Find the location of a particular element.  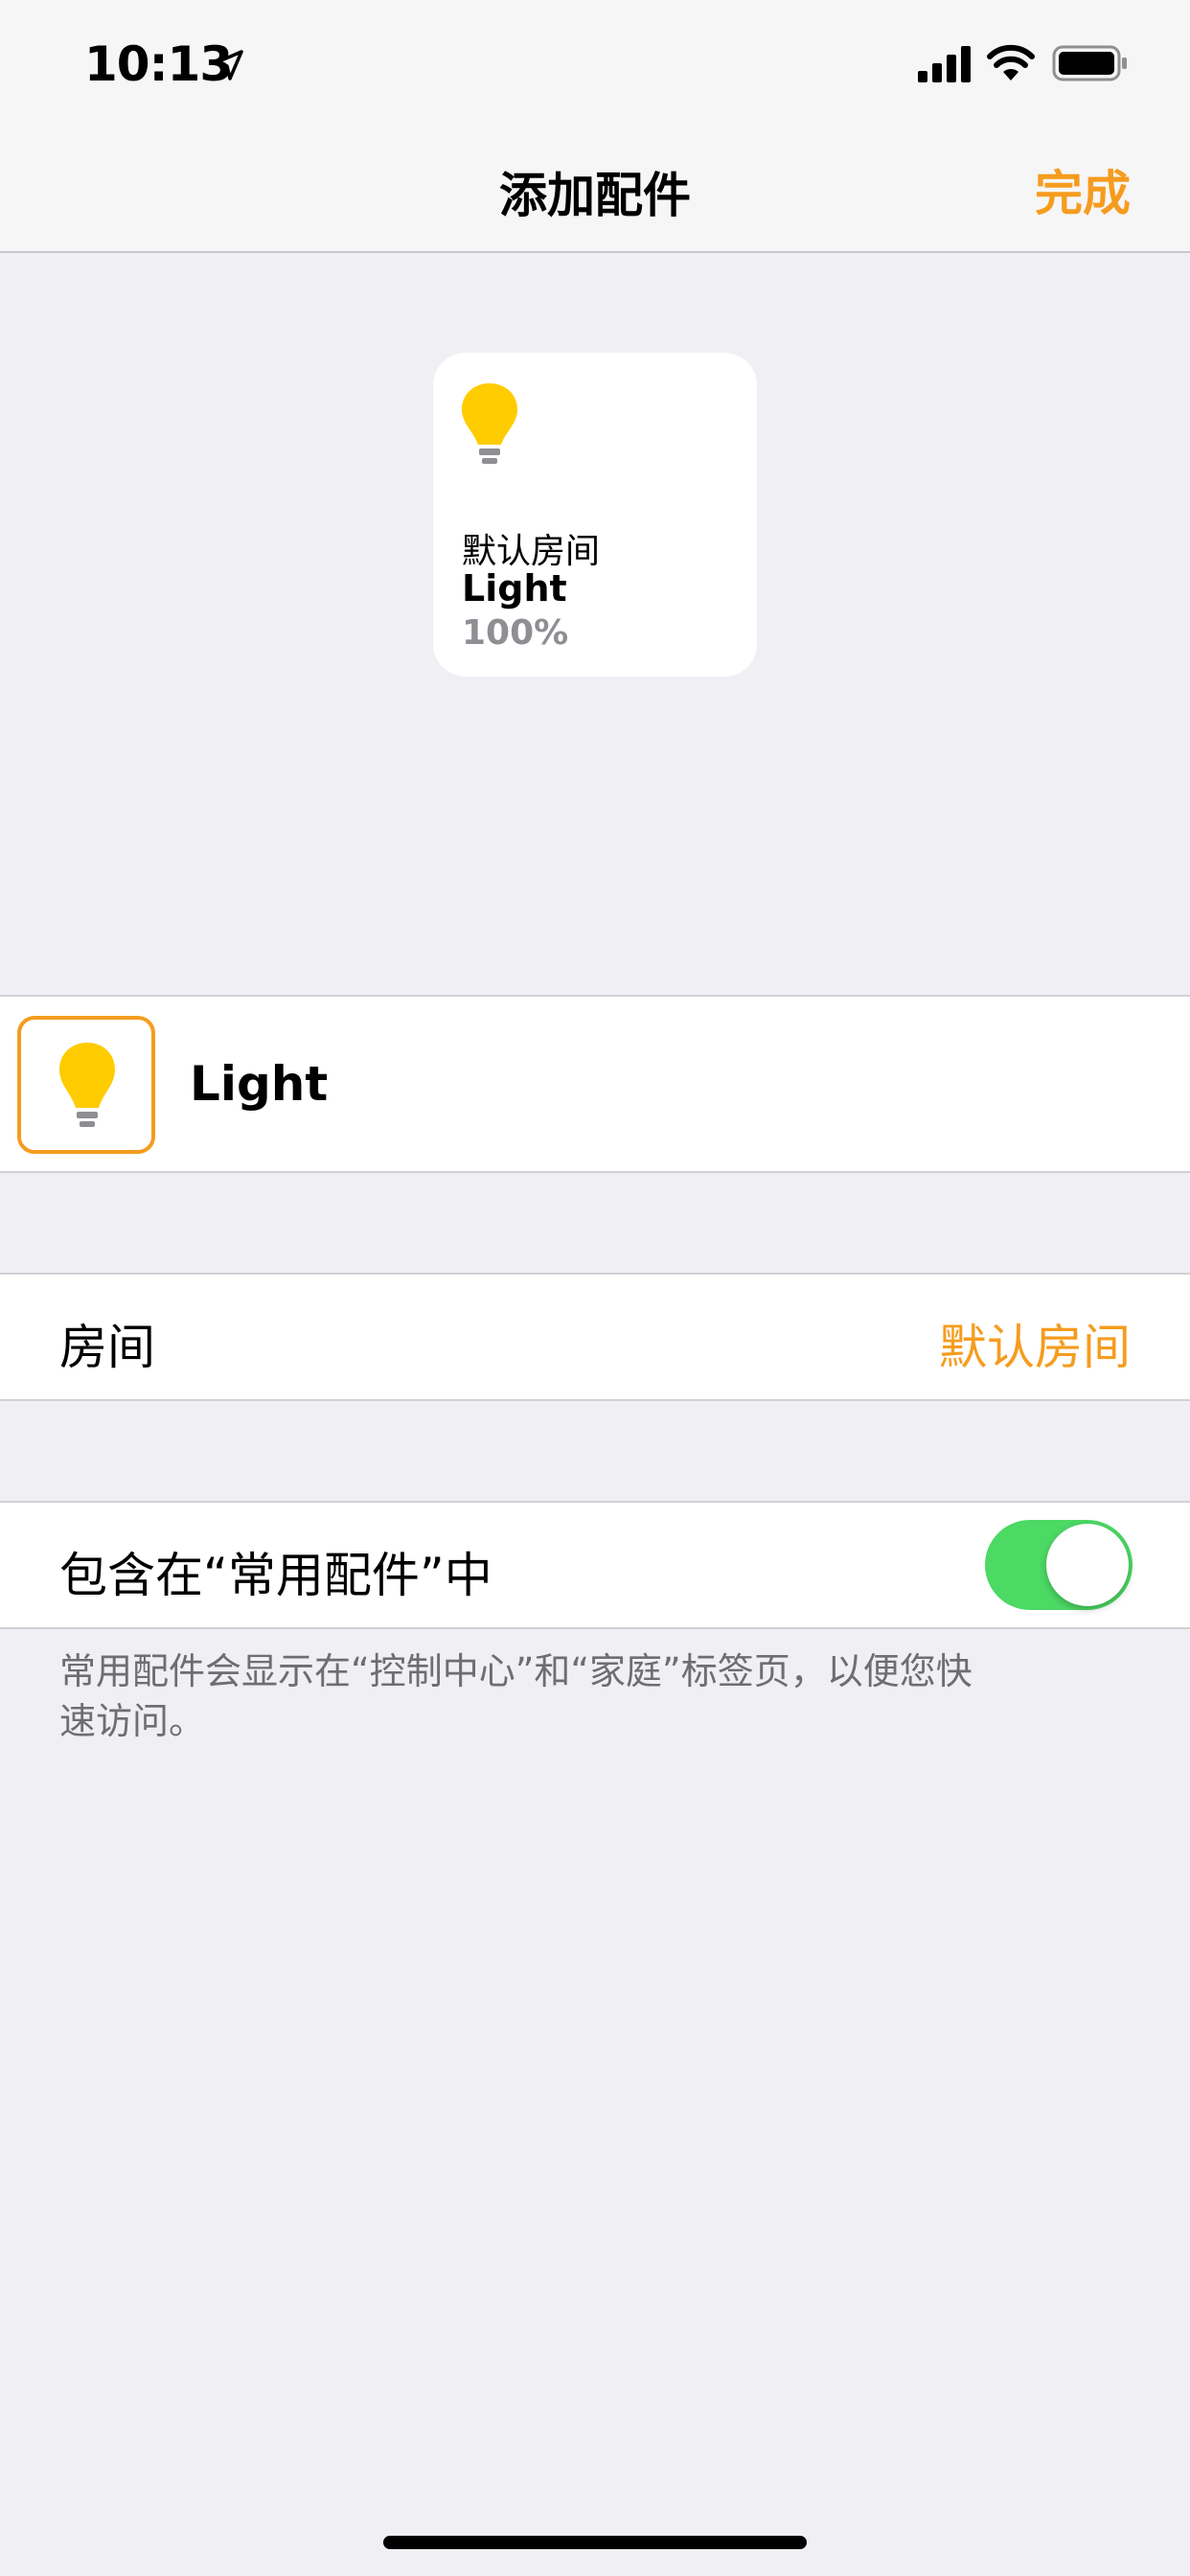

tile-brightness-value: 100% is located at coordinates (515, 633).